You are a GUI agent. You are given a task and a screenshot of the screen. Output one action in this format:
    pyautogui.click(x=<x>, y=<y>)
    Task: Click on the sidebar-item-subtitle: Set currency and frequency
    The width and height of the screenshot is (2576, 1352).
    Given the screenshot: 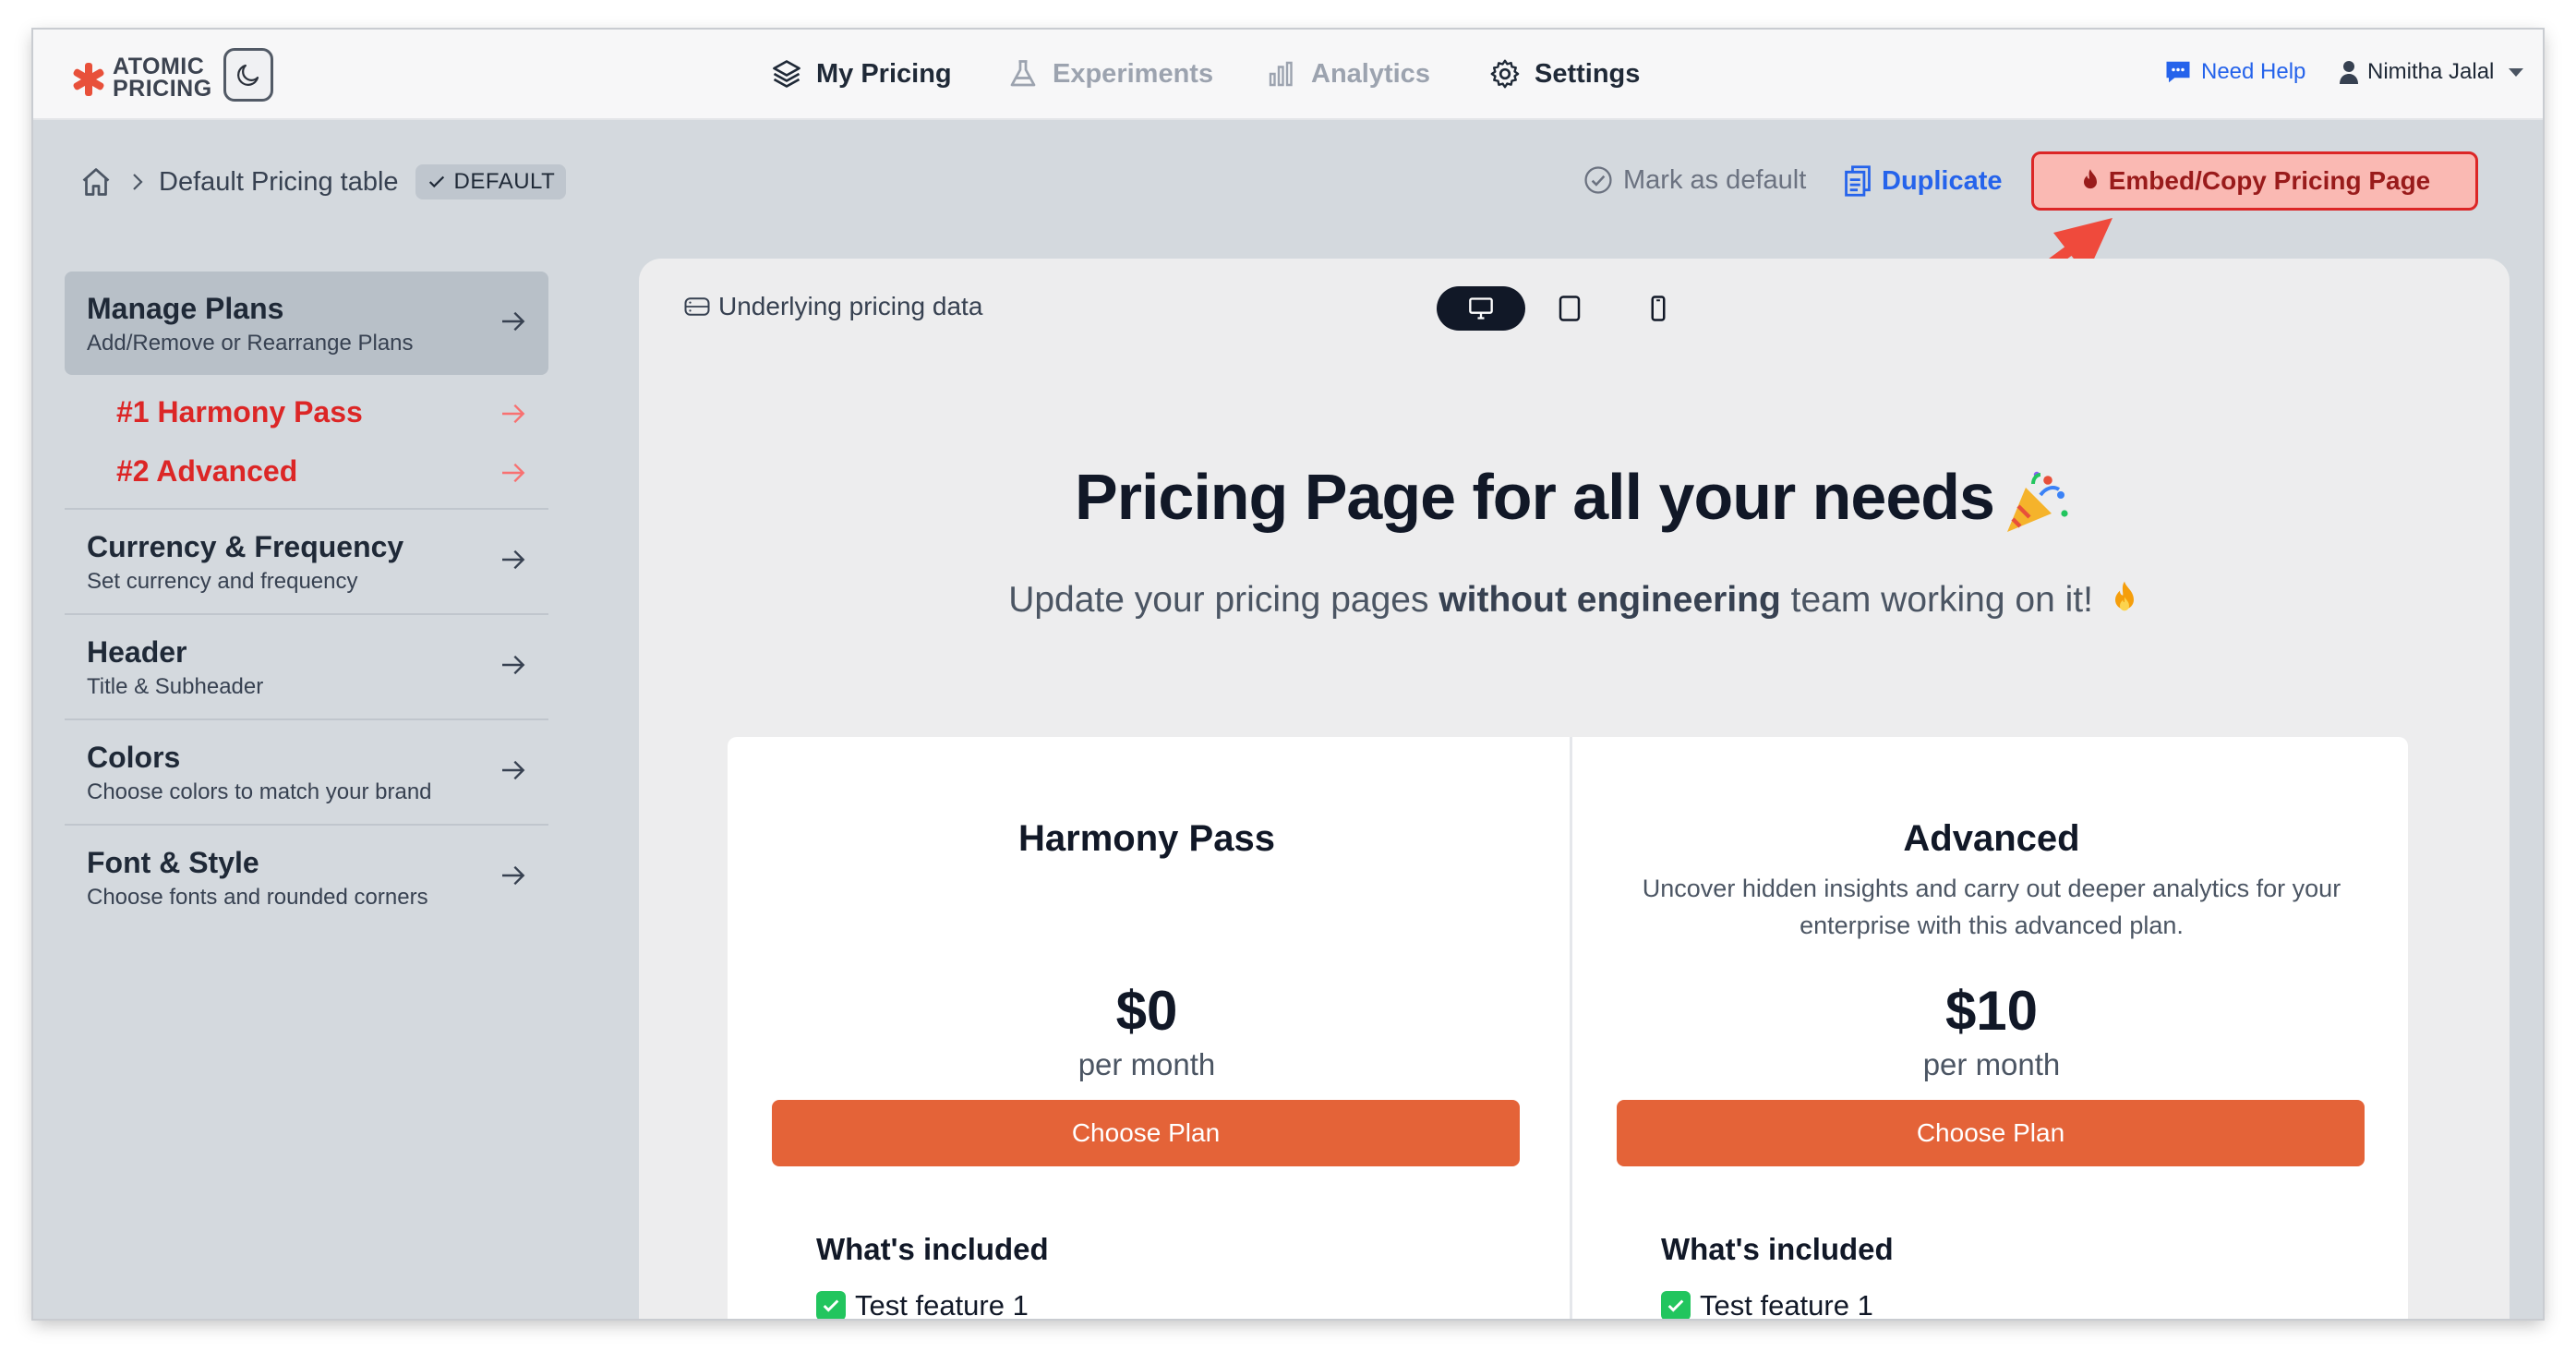 What is the action you would take?
    pyautogui.click(x=222, y=581)
    